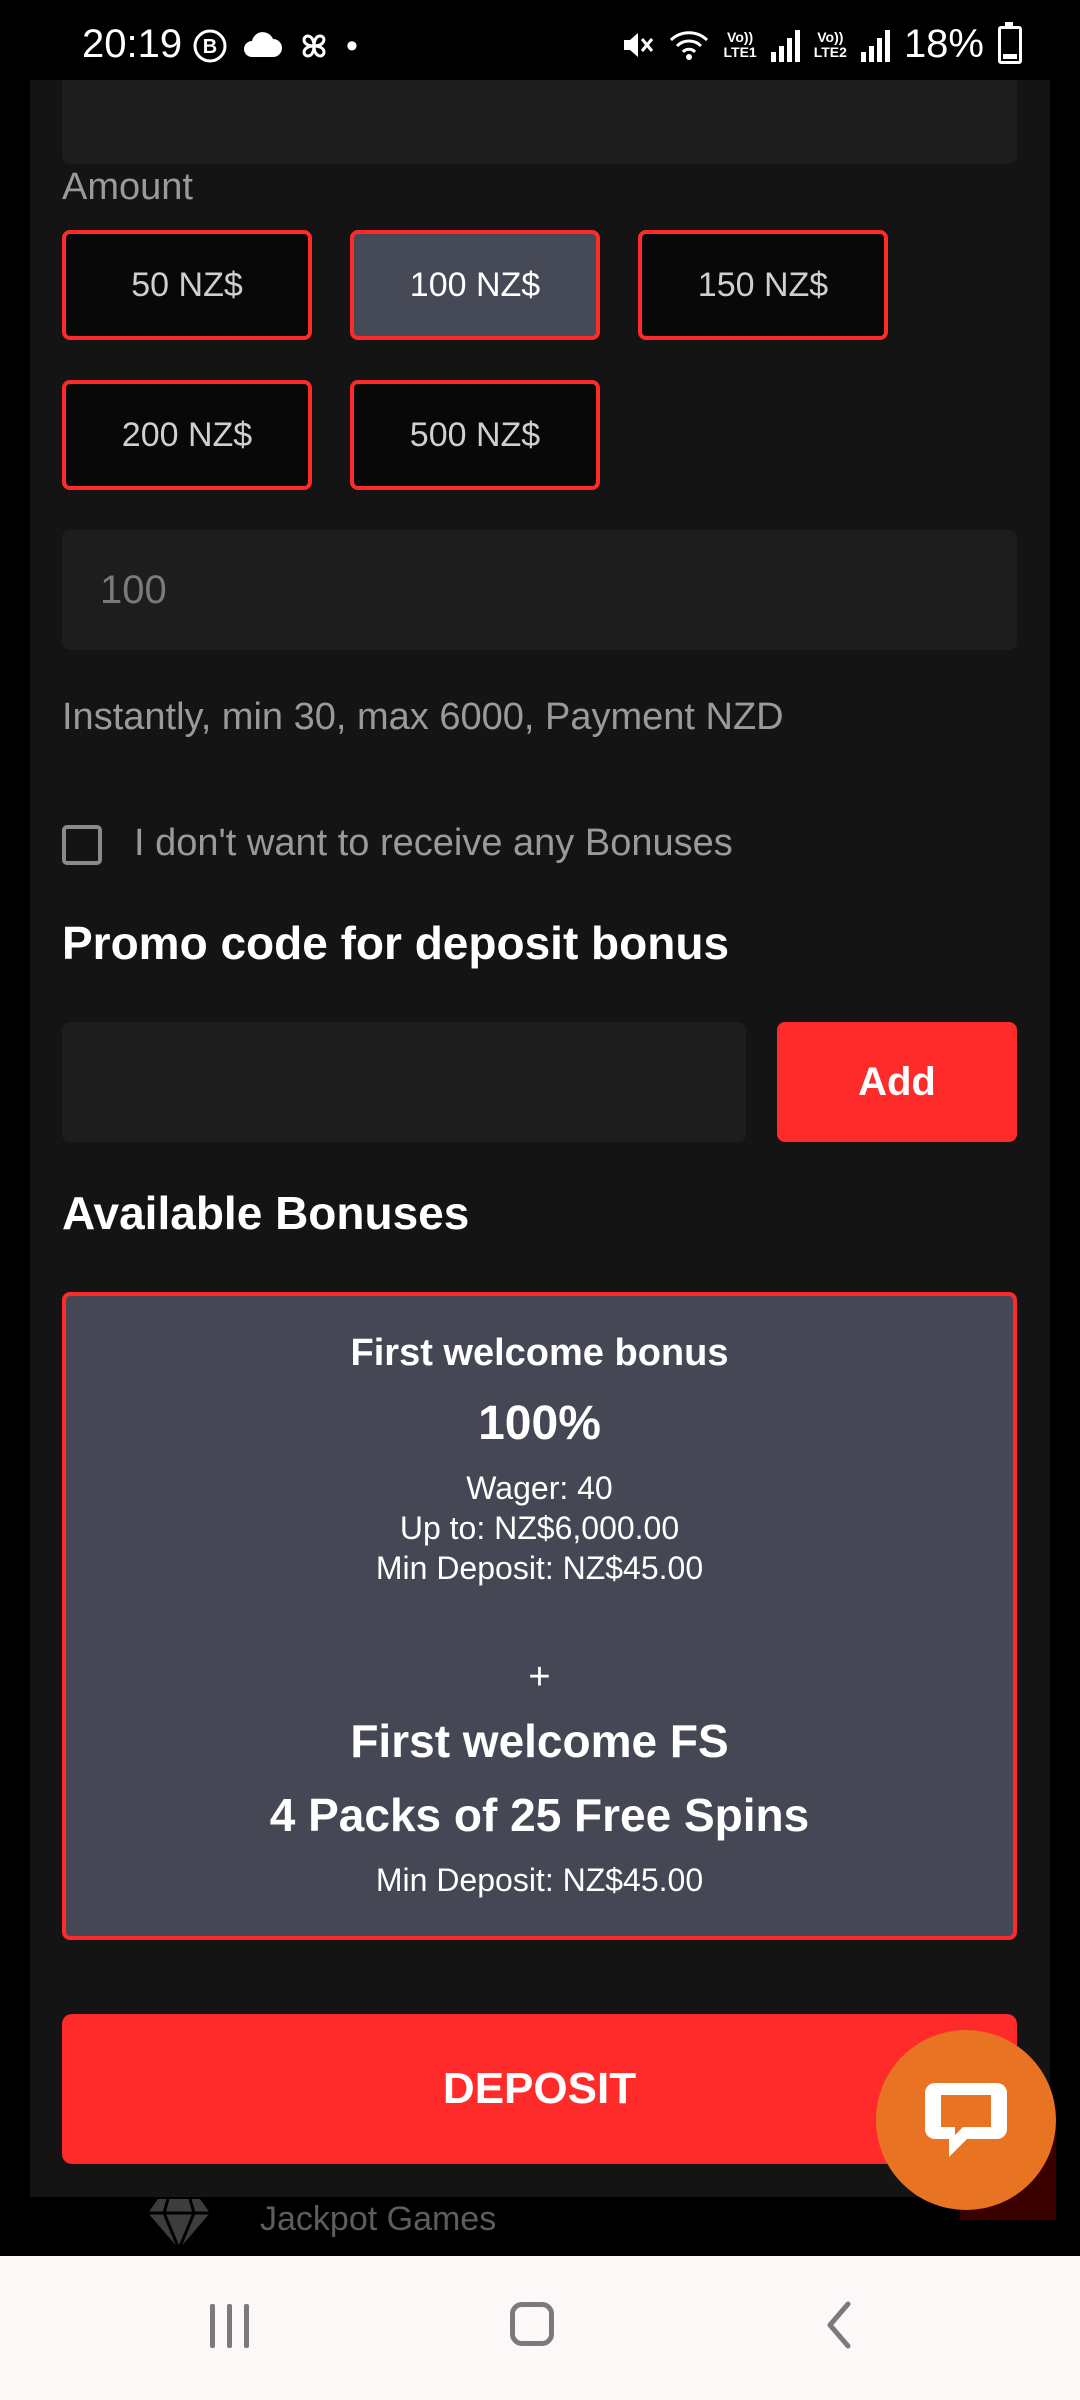 The height and width of the screenshot is (2400, 1080). I want to click on recent-apps-button, so click(229, 2326).